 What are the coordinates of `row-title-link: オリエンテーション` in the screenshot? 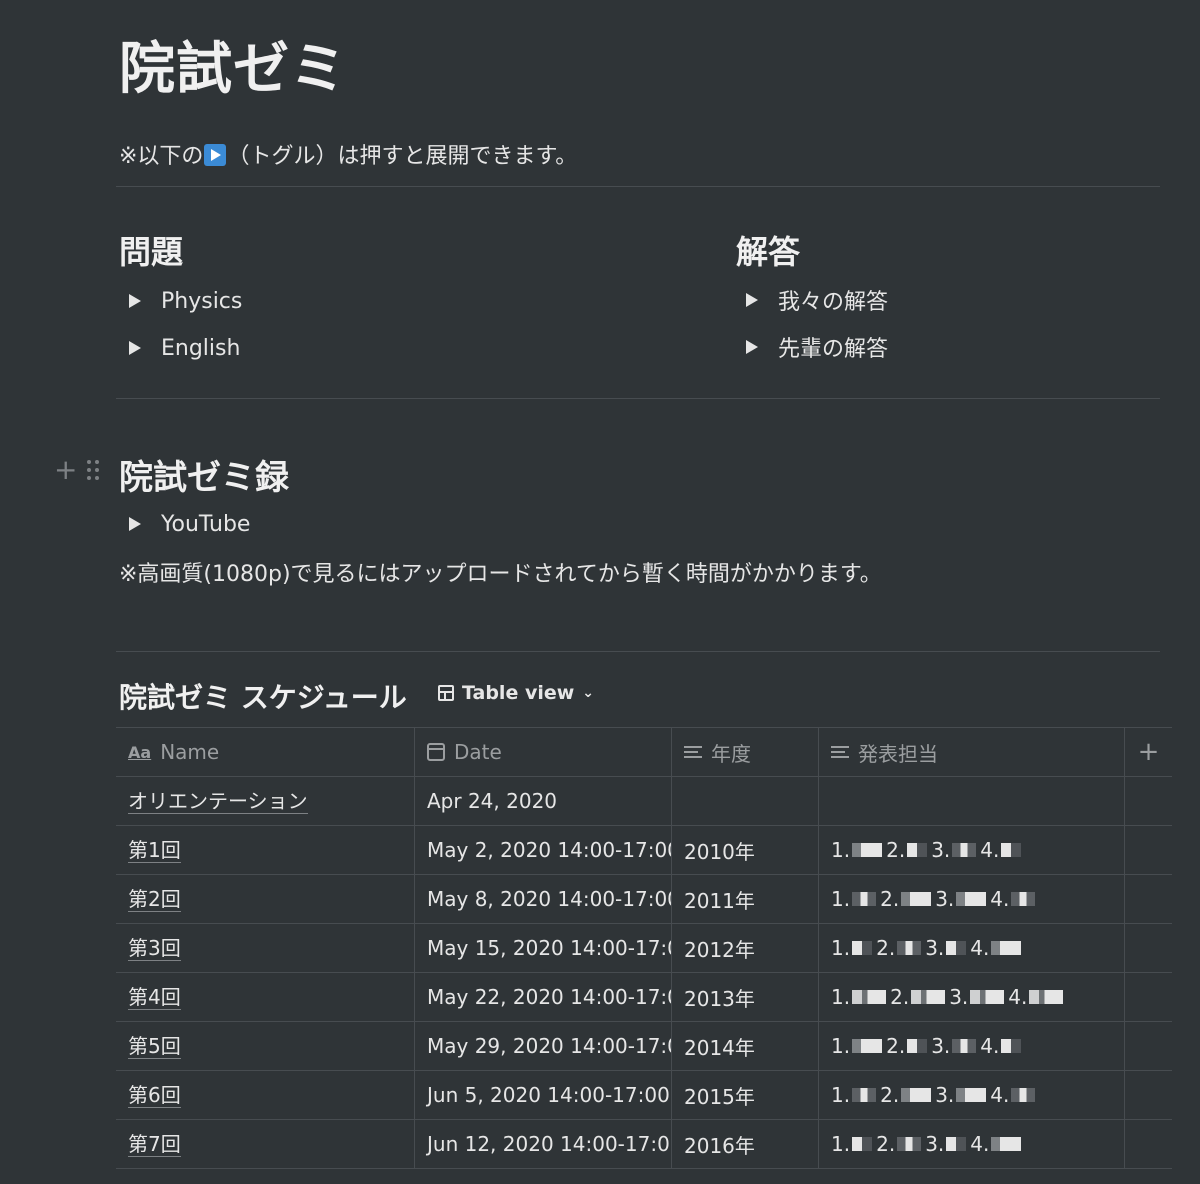 It's located at (218, 801).